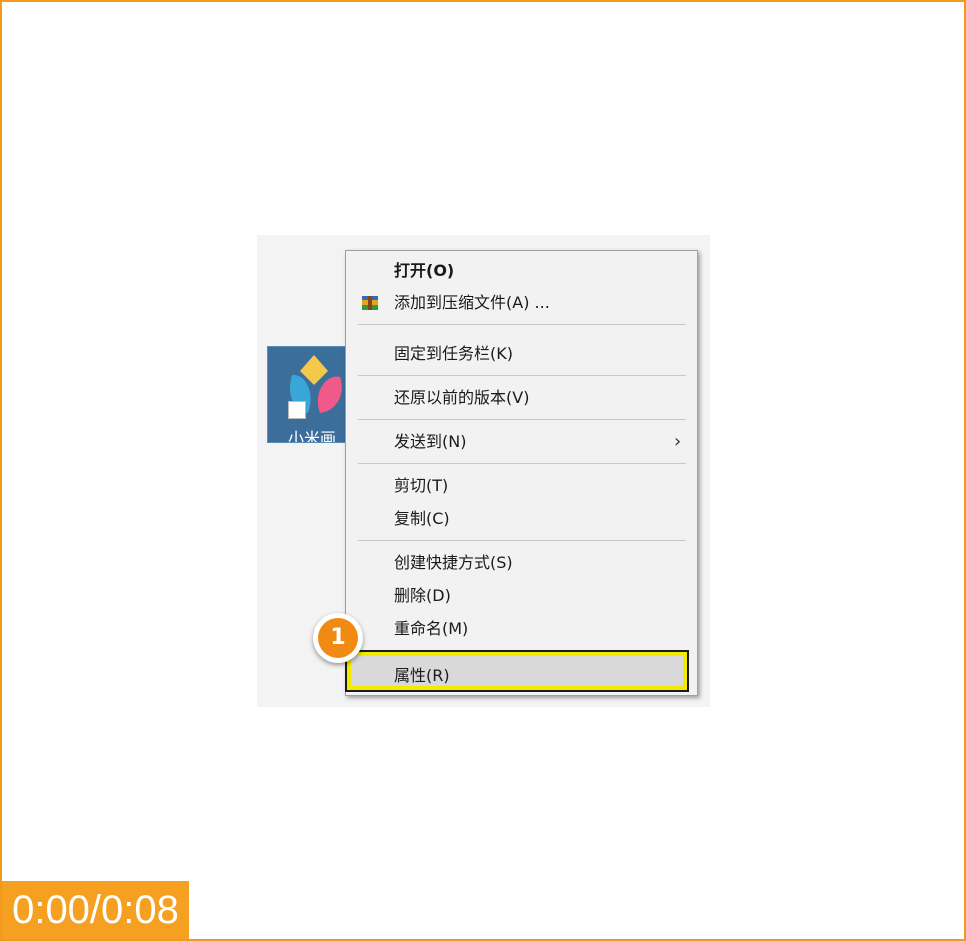 The width and height of the screenshot is (966, 941). Describe the element at coordinates (521, 486) in the screenshot. I see `menu-item-cut: 剪切(T)` at that location.